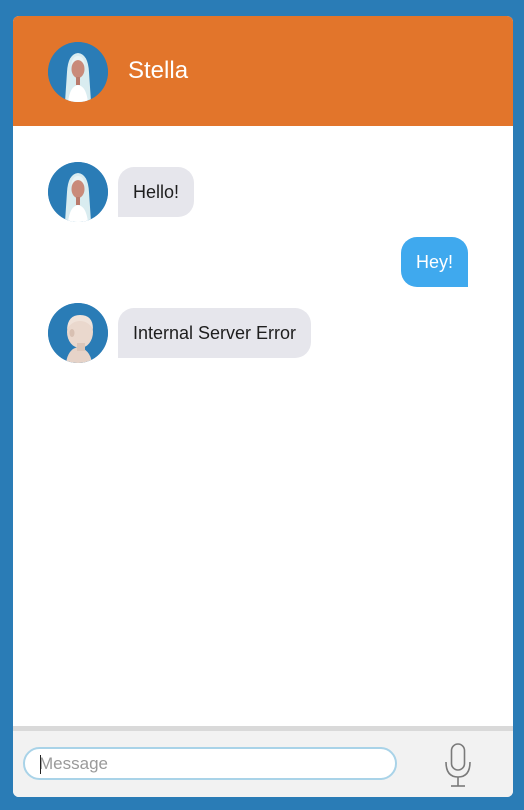 Image resolution: width=524 pixels, height=810 pixels. I want to click on text-cursor, so click(40, 764).